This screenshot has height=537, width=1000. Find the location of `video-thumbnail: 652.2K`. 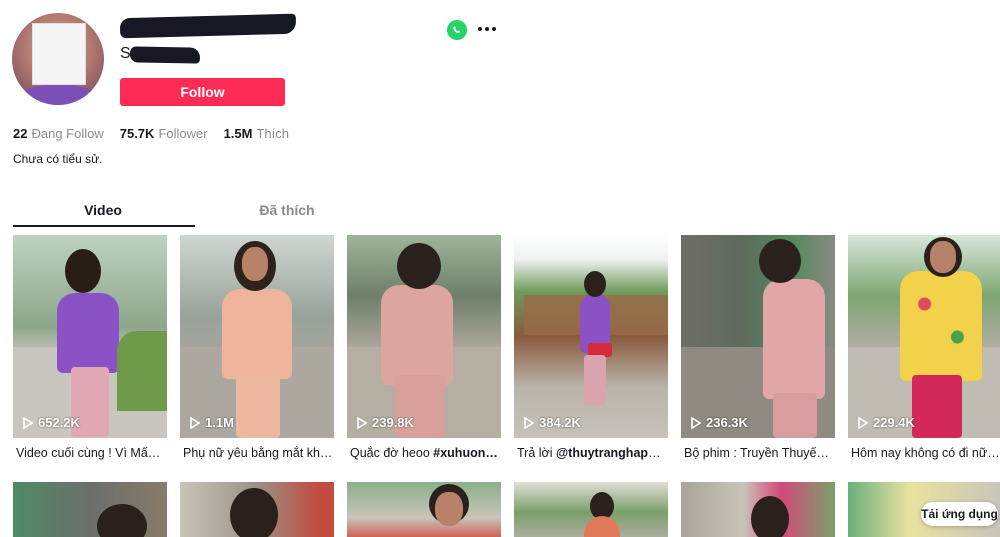

video-thumbnail: 652.2K is located at coordinates (90, 336).